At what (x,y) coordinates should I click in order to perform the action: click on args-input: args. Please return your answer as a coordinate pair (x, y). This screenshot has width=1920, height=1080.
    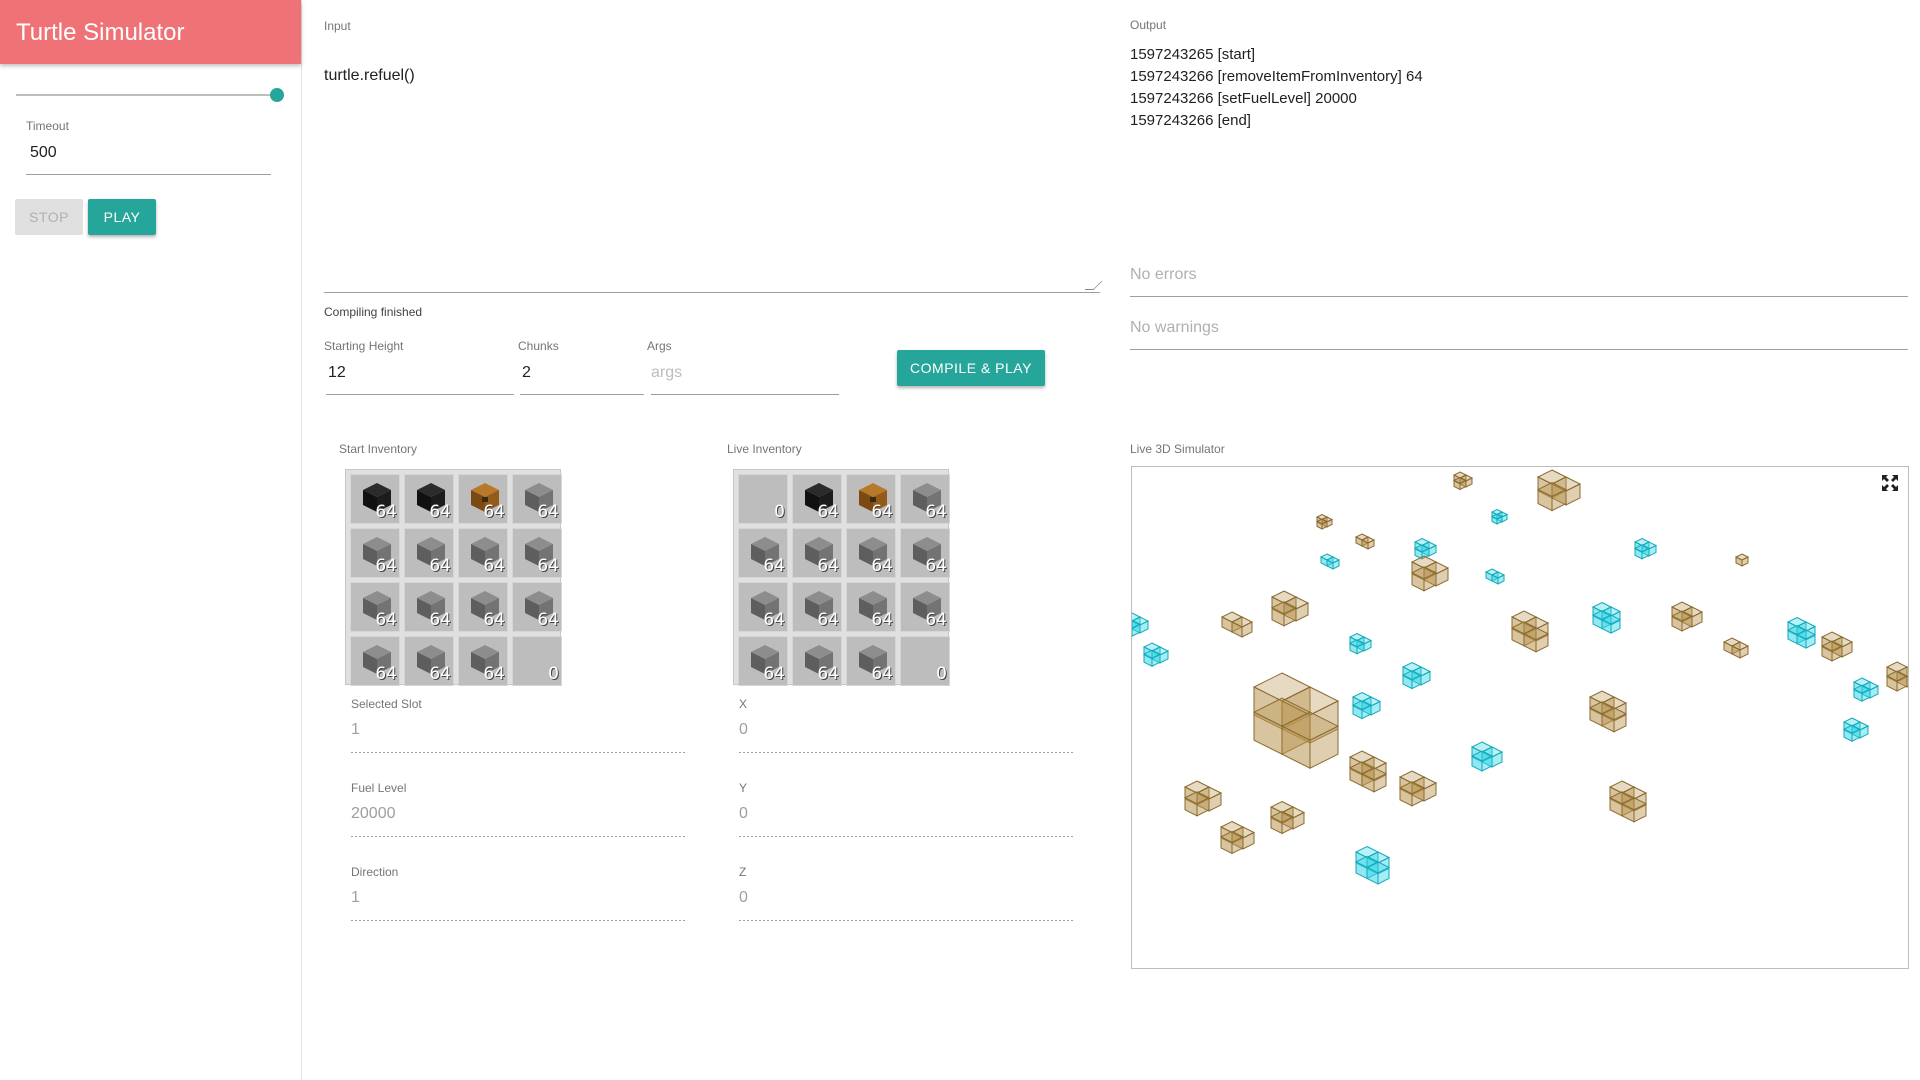
    Looking at the image, I should click on (666, 373).